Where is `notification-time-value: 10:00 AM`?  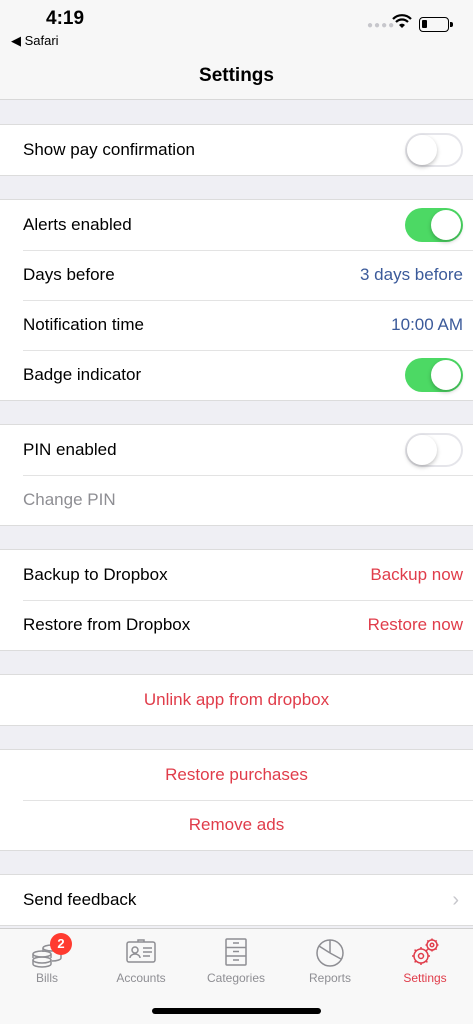
notification-time-value: 10:00 AM is located at coordinates (427, 325).